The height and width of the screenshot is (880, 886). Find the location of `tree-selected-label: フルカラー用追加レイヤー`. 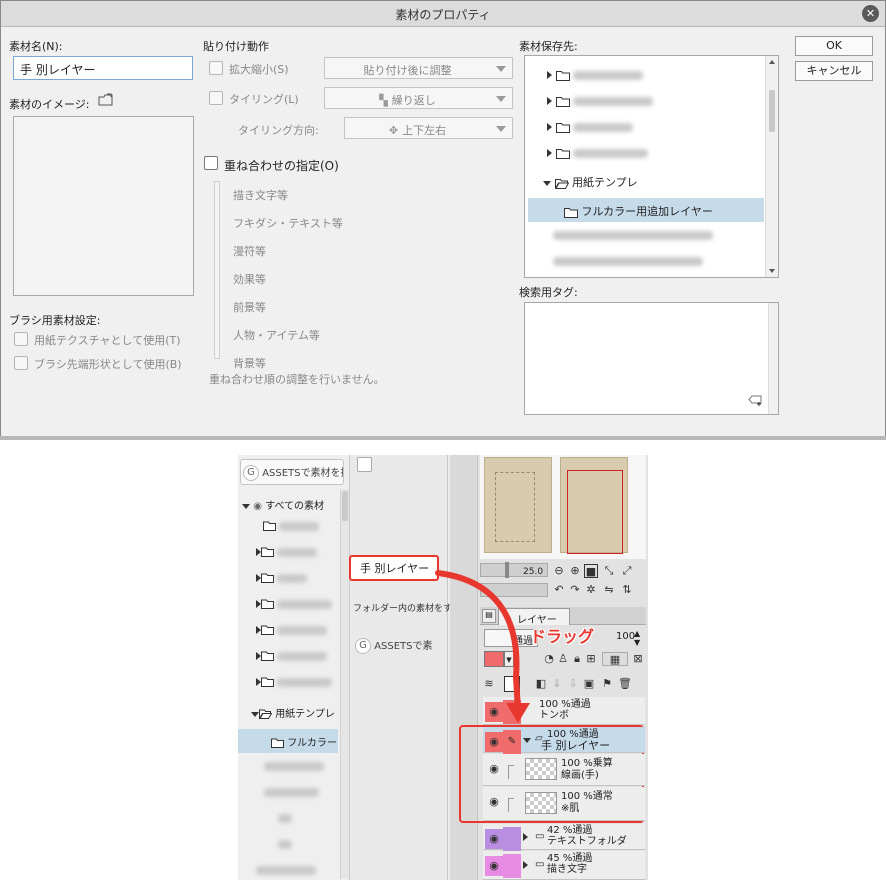

tree-selected-label: フルカラー用追加レイヤー is located at coordinates (647, 211).